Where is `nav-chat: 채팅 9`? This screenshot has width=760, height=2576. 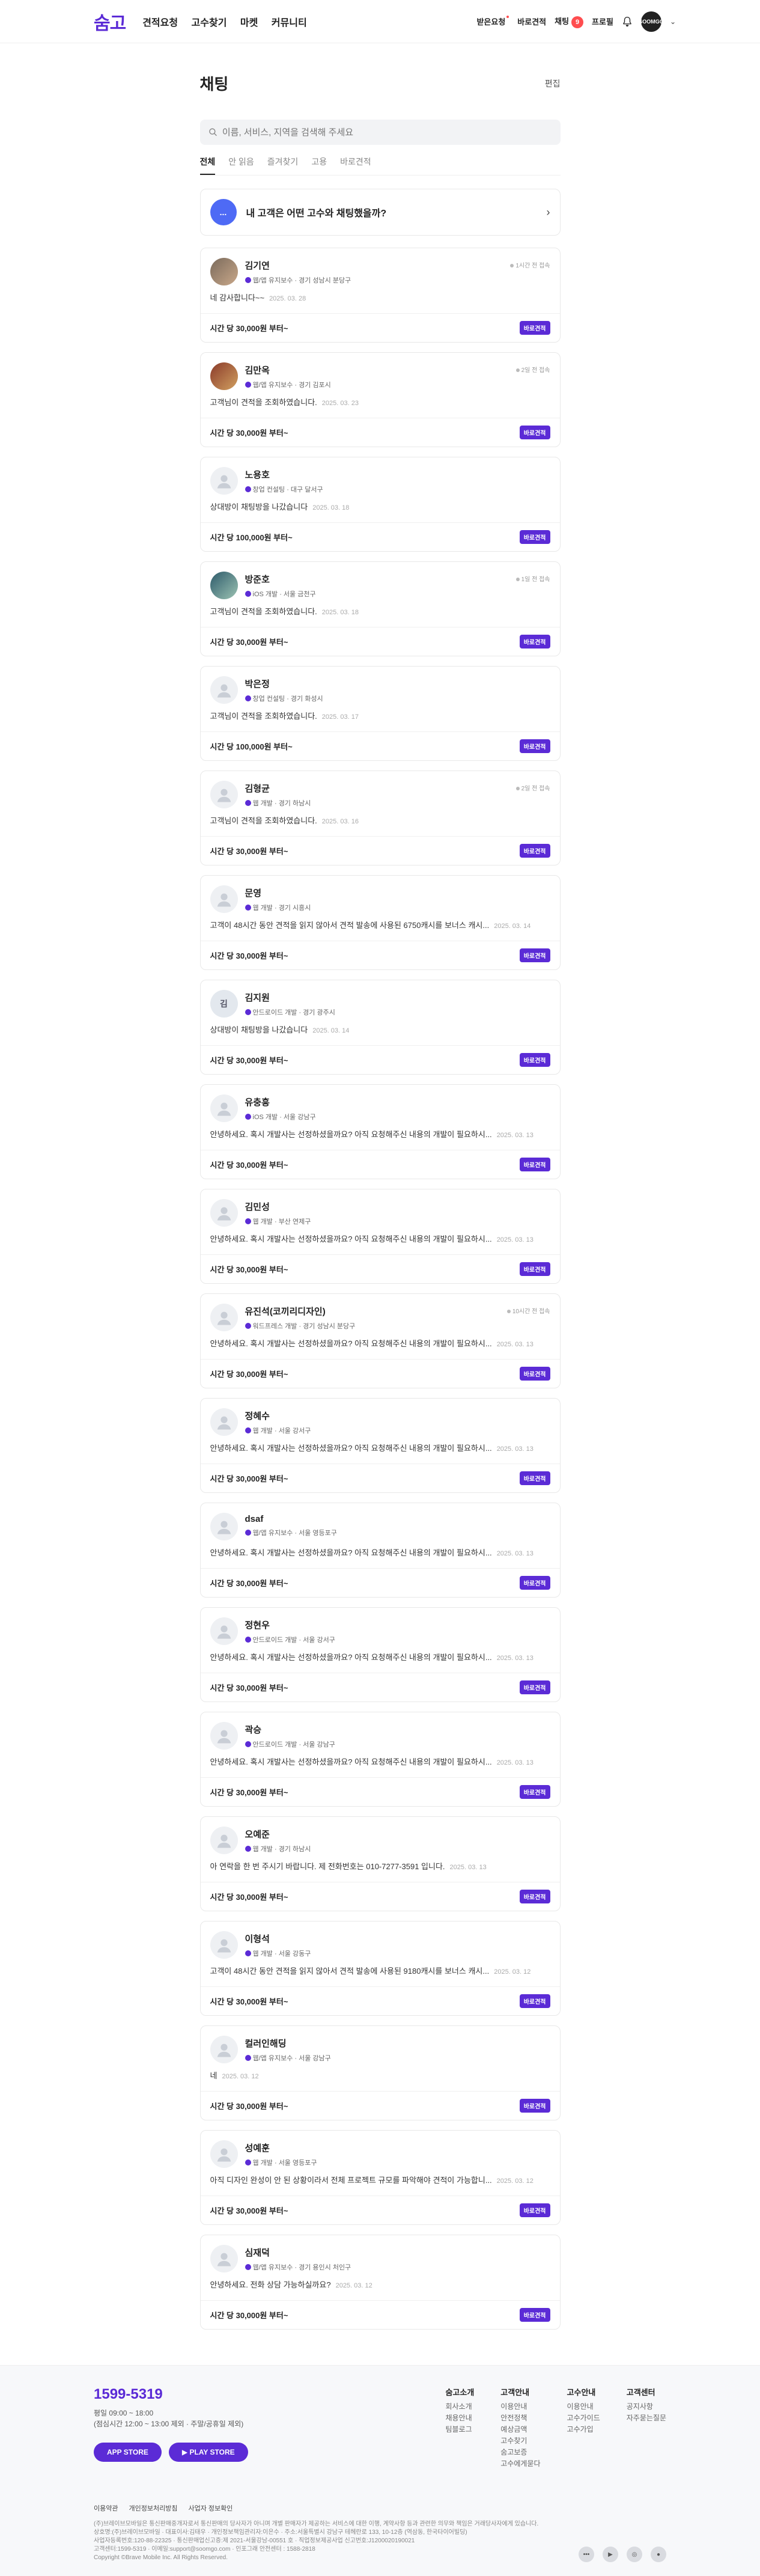
nav-chat: 채팅 9 is located at coordinates (569, 21).